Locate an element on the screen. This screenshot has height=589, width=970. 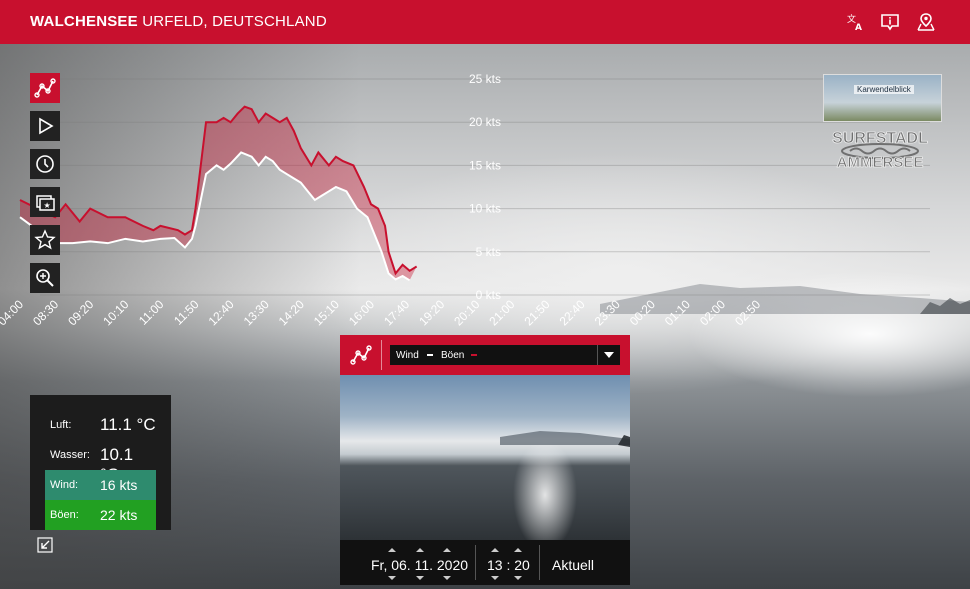
legend-wind-swatch is located at coordinates (430, 355).